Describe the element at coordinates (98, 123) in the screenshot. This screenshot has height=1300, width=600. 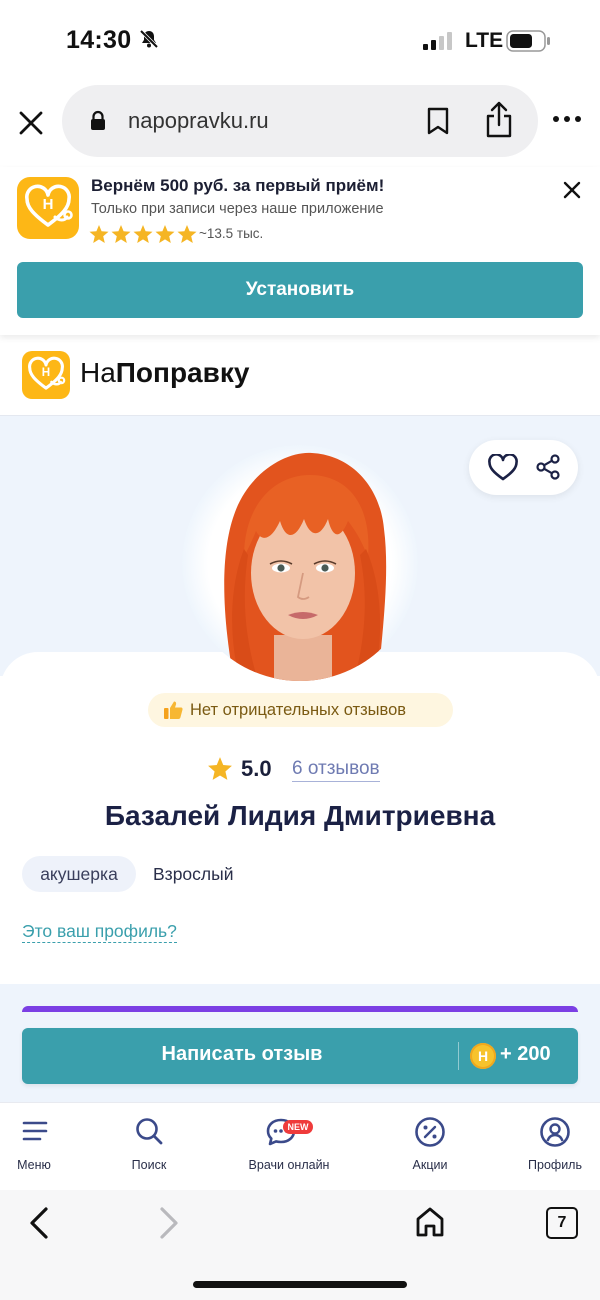
I see `lock-icon` at that location.